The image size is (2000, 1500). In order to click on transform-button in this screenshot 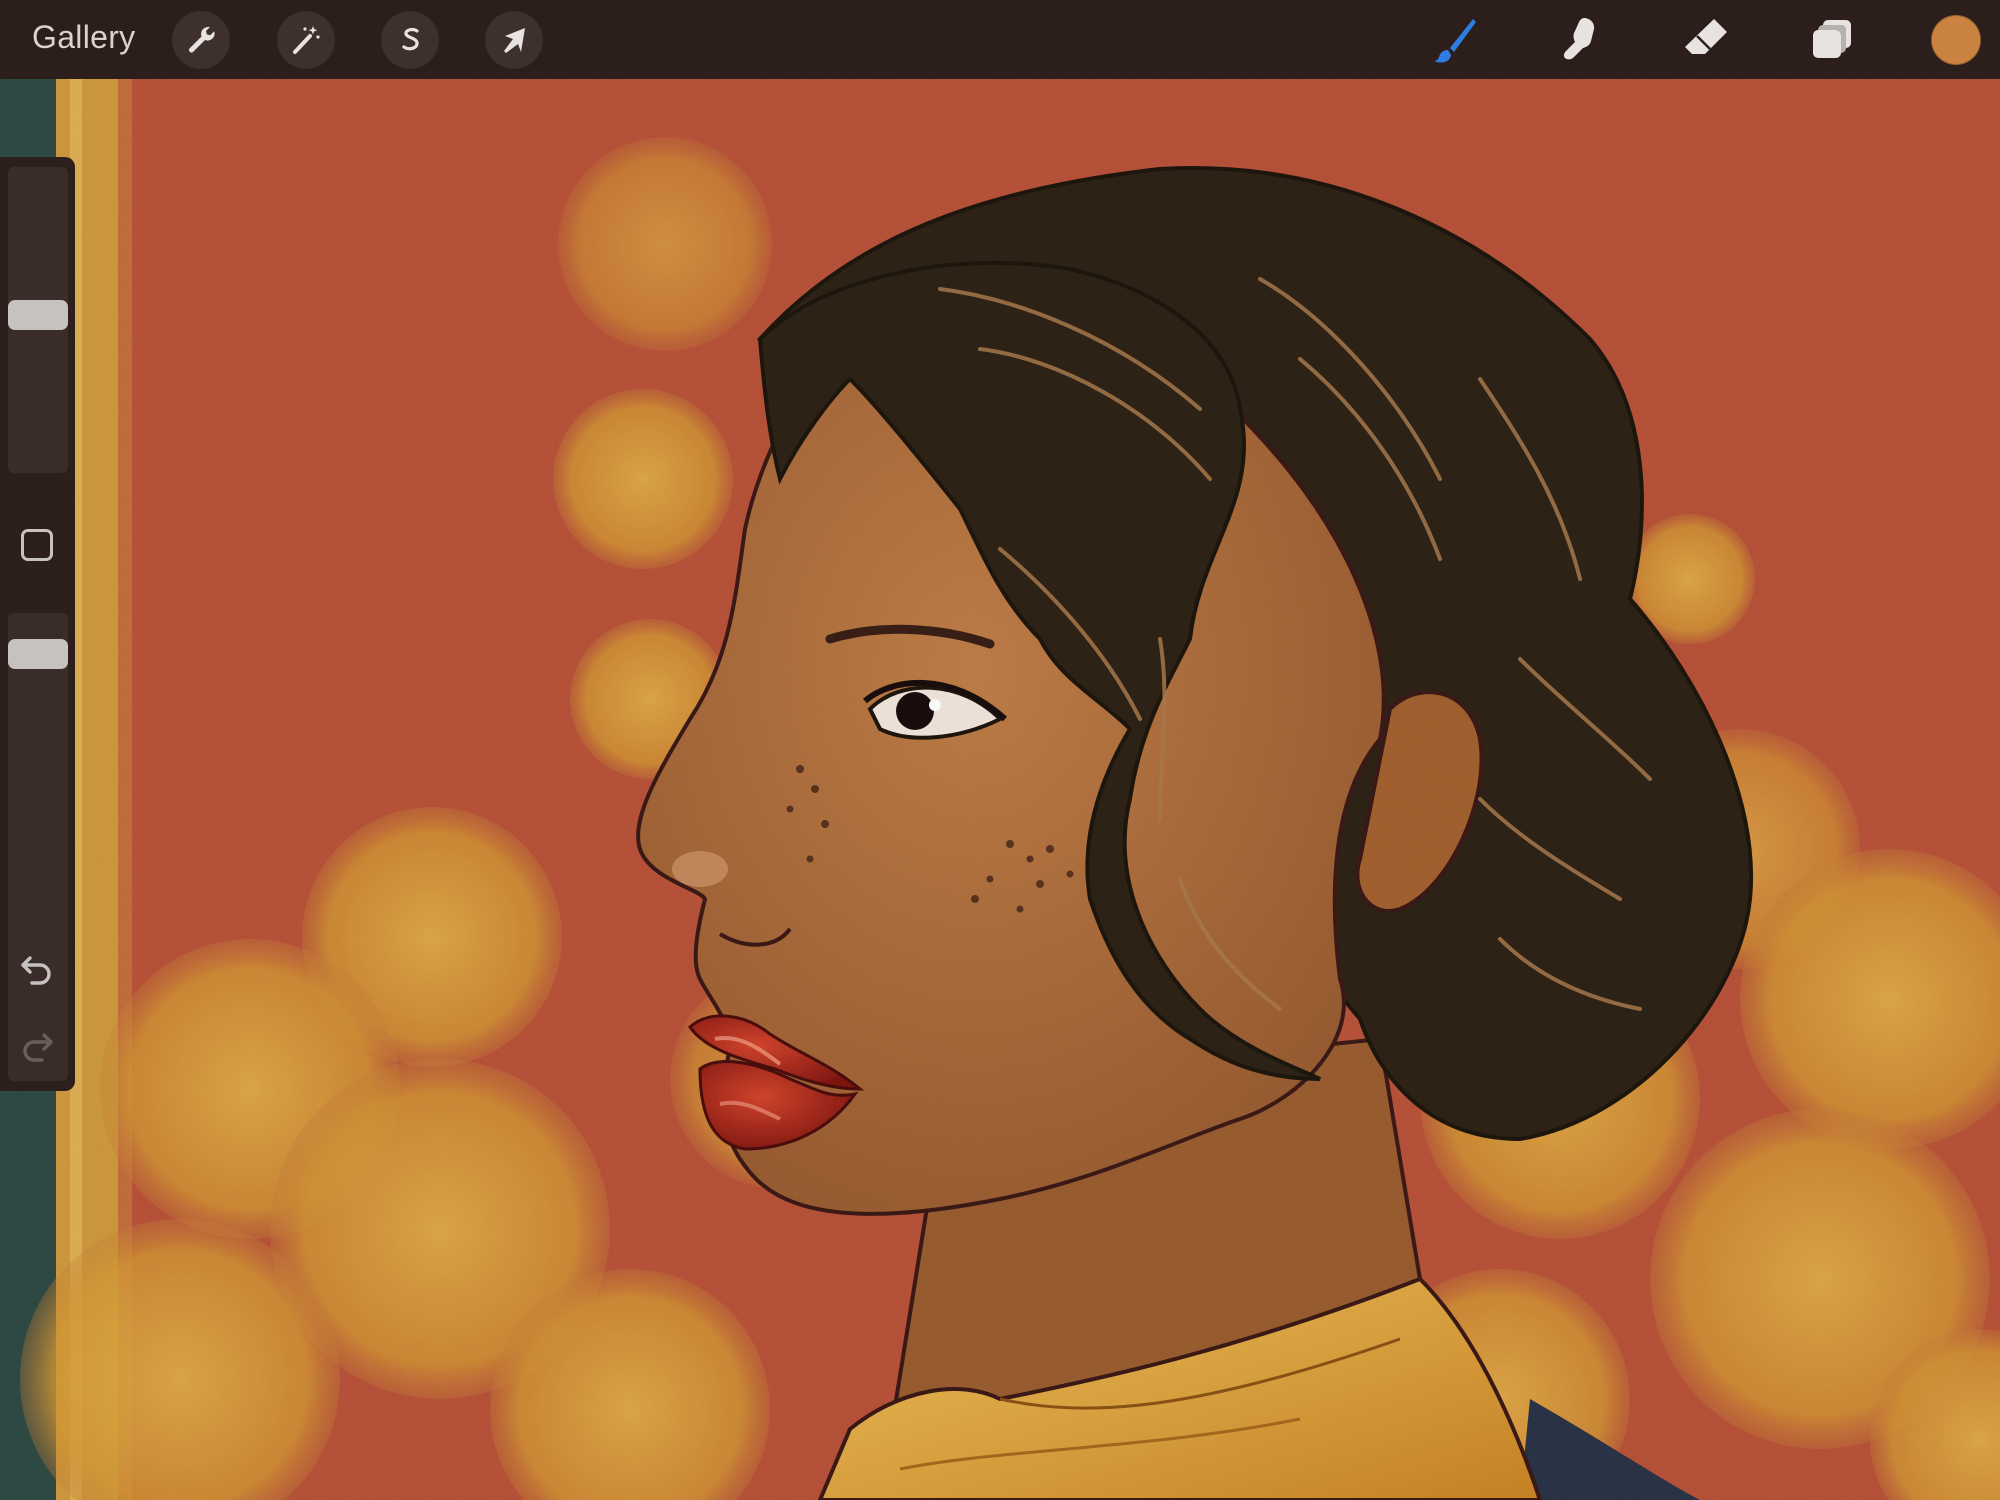, I will do `click(514, 40)`.